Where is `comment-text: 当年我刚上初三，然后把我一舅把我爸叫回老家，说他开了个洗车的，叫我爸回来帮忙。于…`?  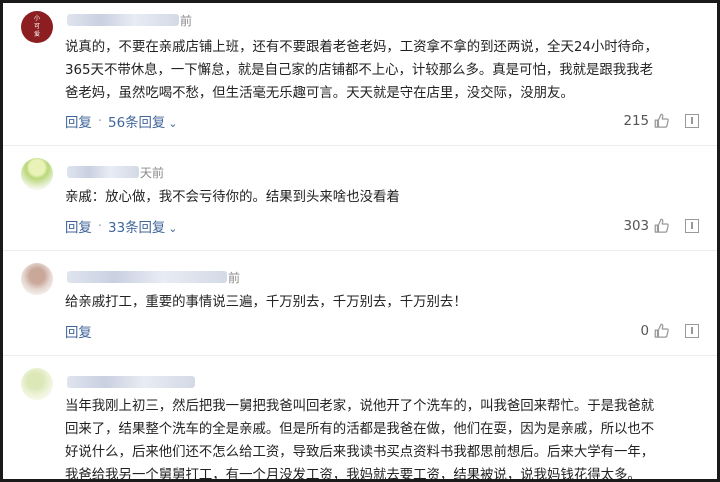 comment-text: 当年我刚上初三，然后把我一舅把我爸叫回老家，说他开了个洗车的，叫我爸回来帮忙。于… is located at coordinates (360, 440).